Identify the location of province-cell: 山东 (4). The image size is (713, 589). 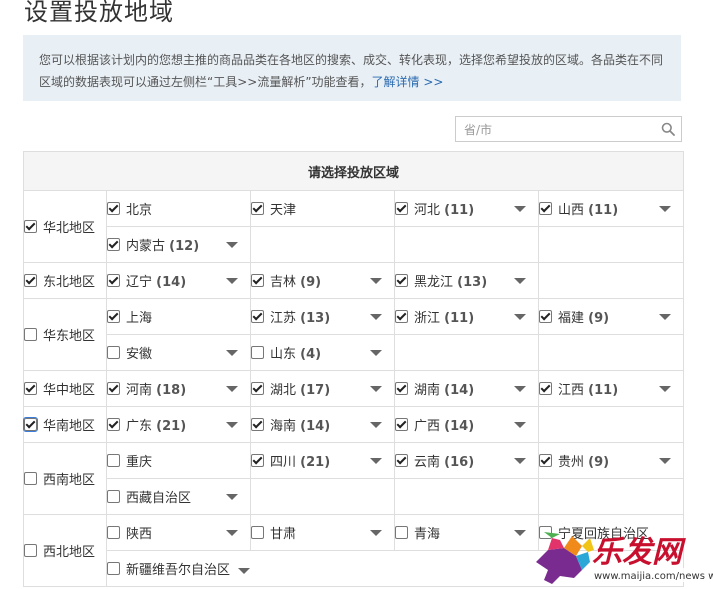
(322, 352).